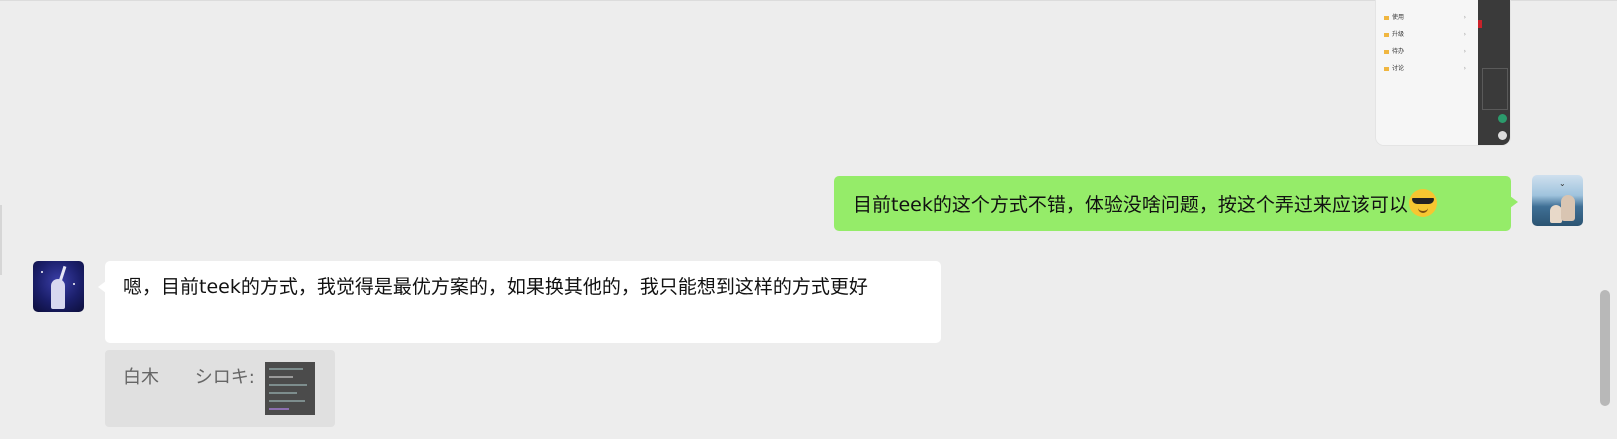 The height and width of the screenshot is (439, 1617). I want to click on screenshot-menu-item: 讨论 ›, so click(1429, 69).